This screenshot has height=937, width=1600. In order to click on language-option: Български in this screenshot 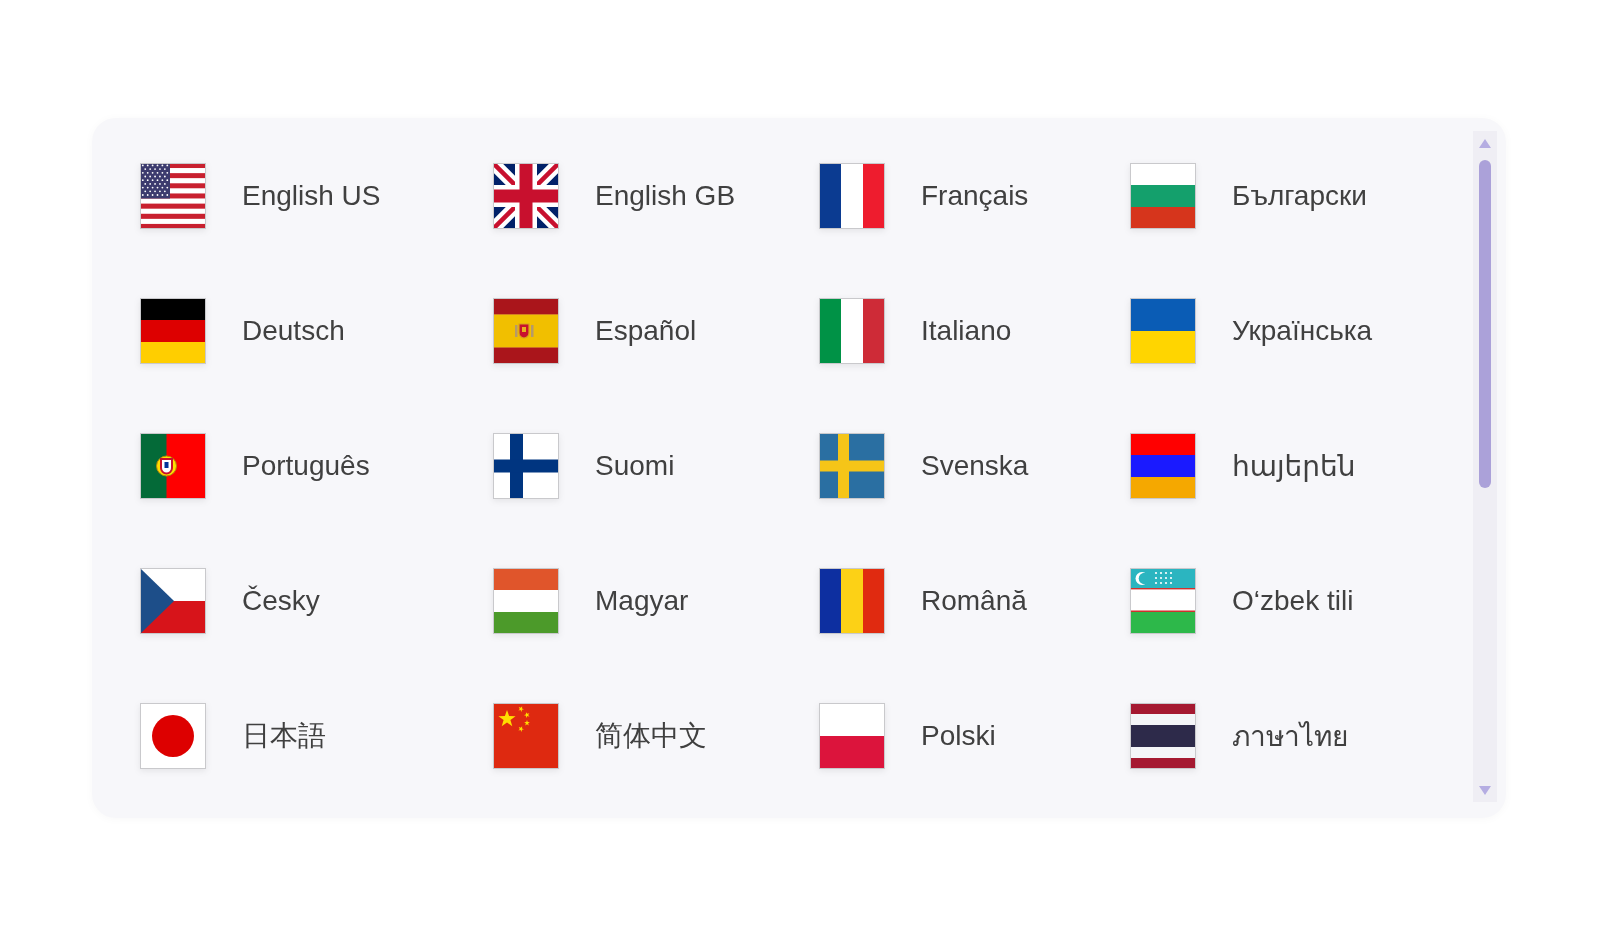, I will do `click(1248, 196)`.